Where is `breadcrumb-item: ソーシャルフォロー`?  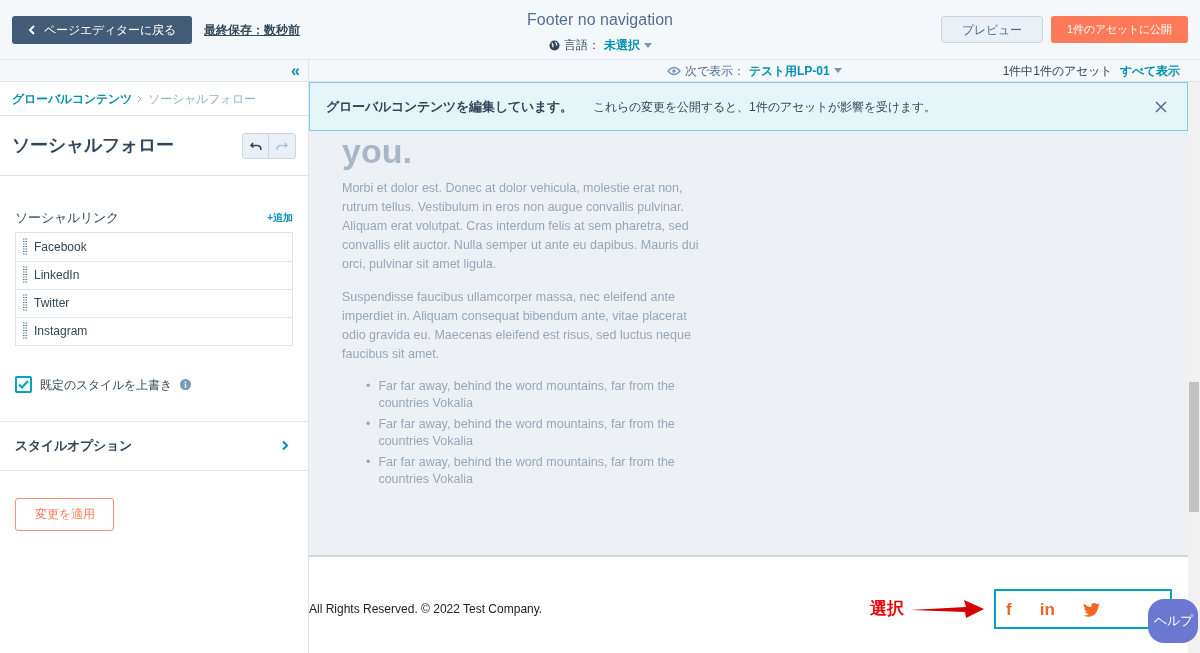
breadcrumb-item: ソーシャルフォロー is located at coordinates (202, 99).